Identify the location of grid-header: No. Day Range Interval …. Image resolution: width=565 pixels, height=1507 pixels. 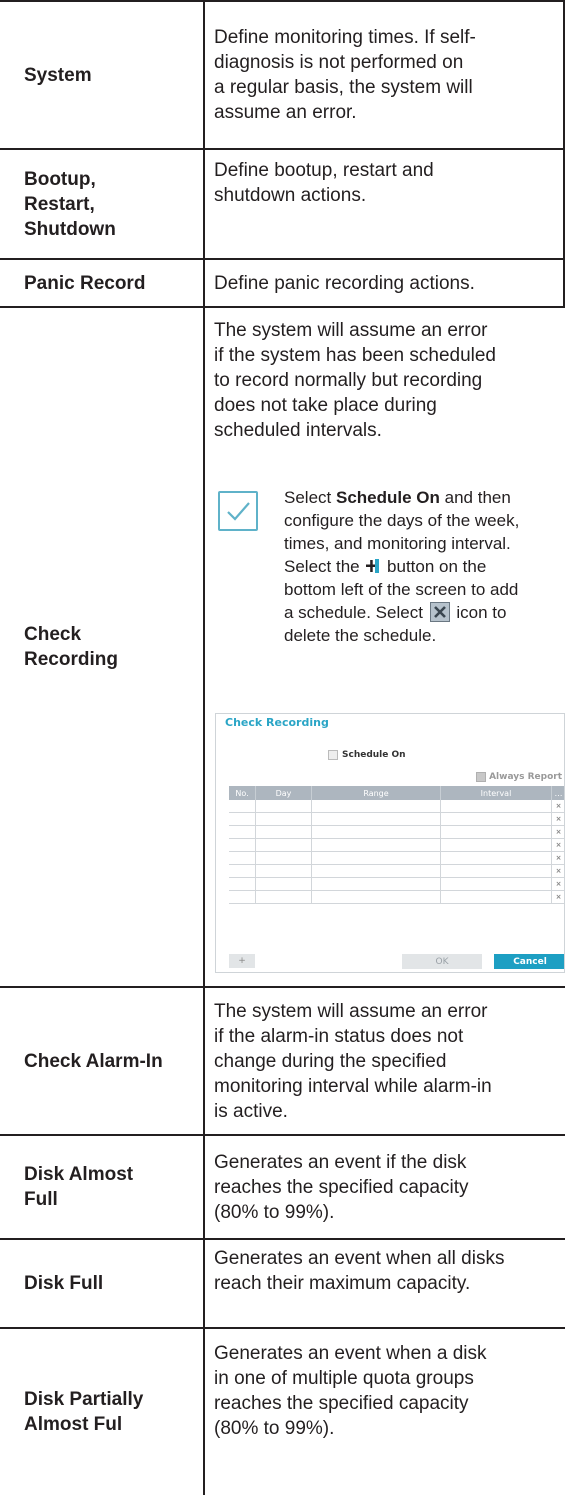
(396, 793).